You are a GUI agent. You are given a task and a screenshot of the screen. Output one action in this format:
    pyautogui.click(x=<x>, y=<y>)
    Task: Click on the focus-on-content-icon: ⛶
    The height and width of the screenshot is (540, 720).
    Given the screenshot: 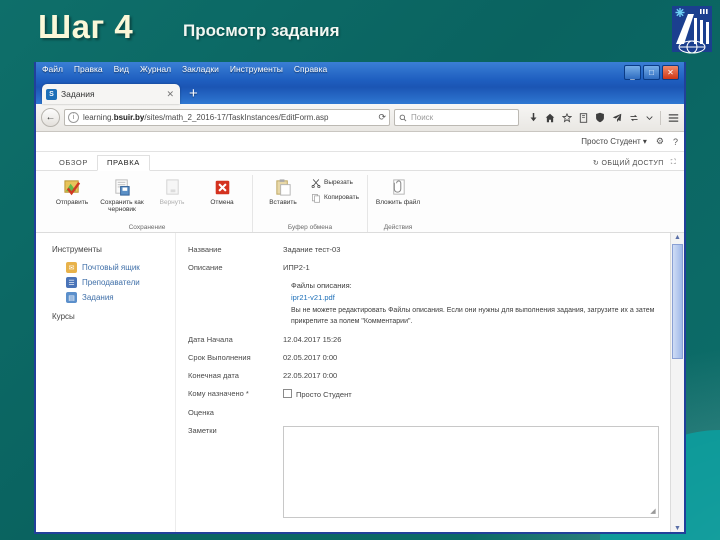 What is the action you would take?
    pyautogui.click(x=673, y=163)
    